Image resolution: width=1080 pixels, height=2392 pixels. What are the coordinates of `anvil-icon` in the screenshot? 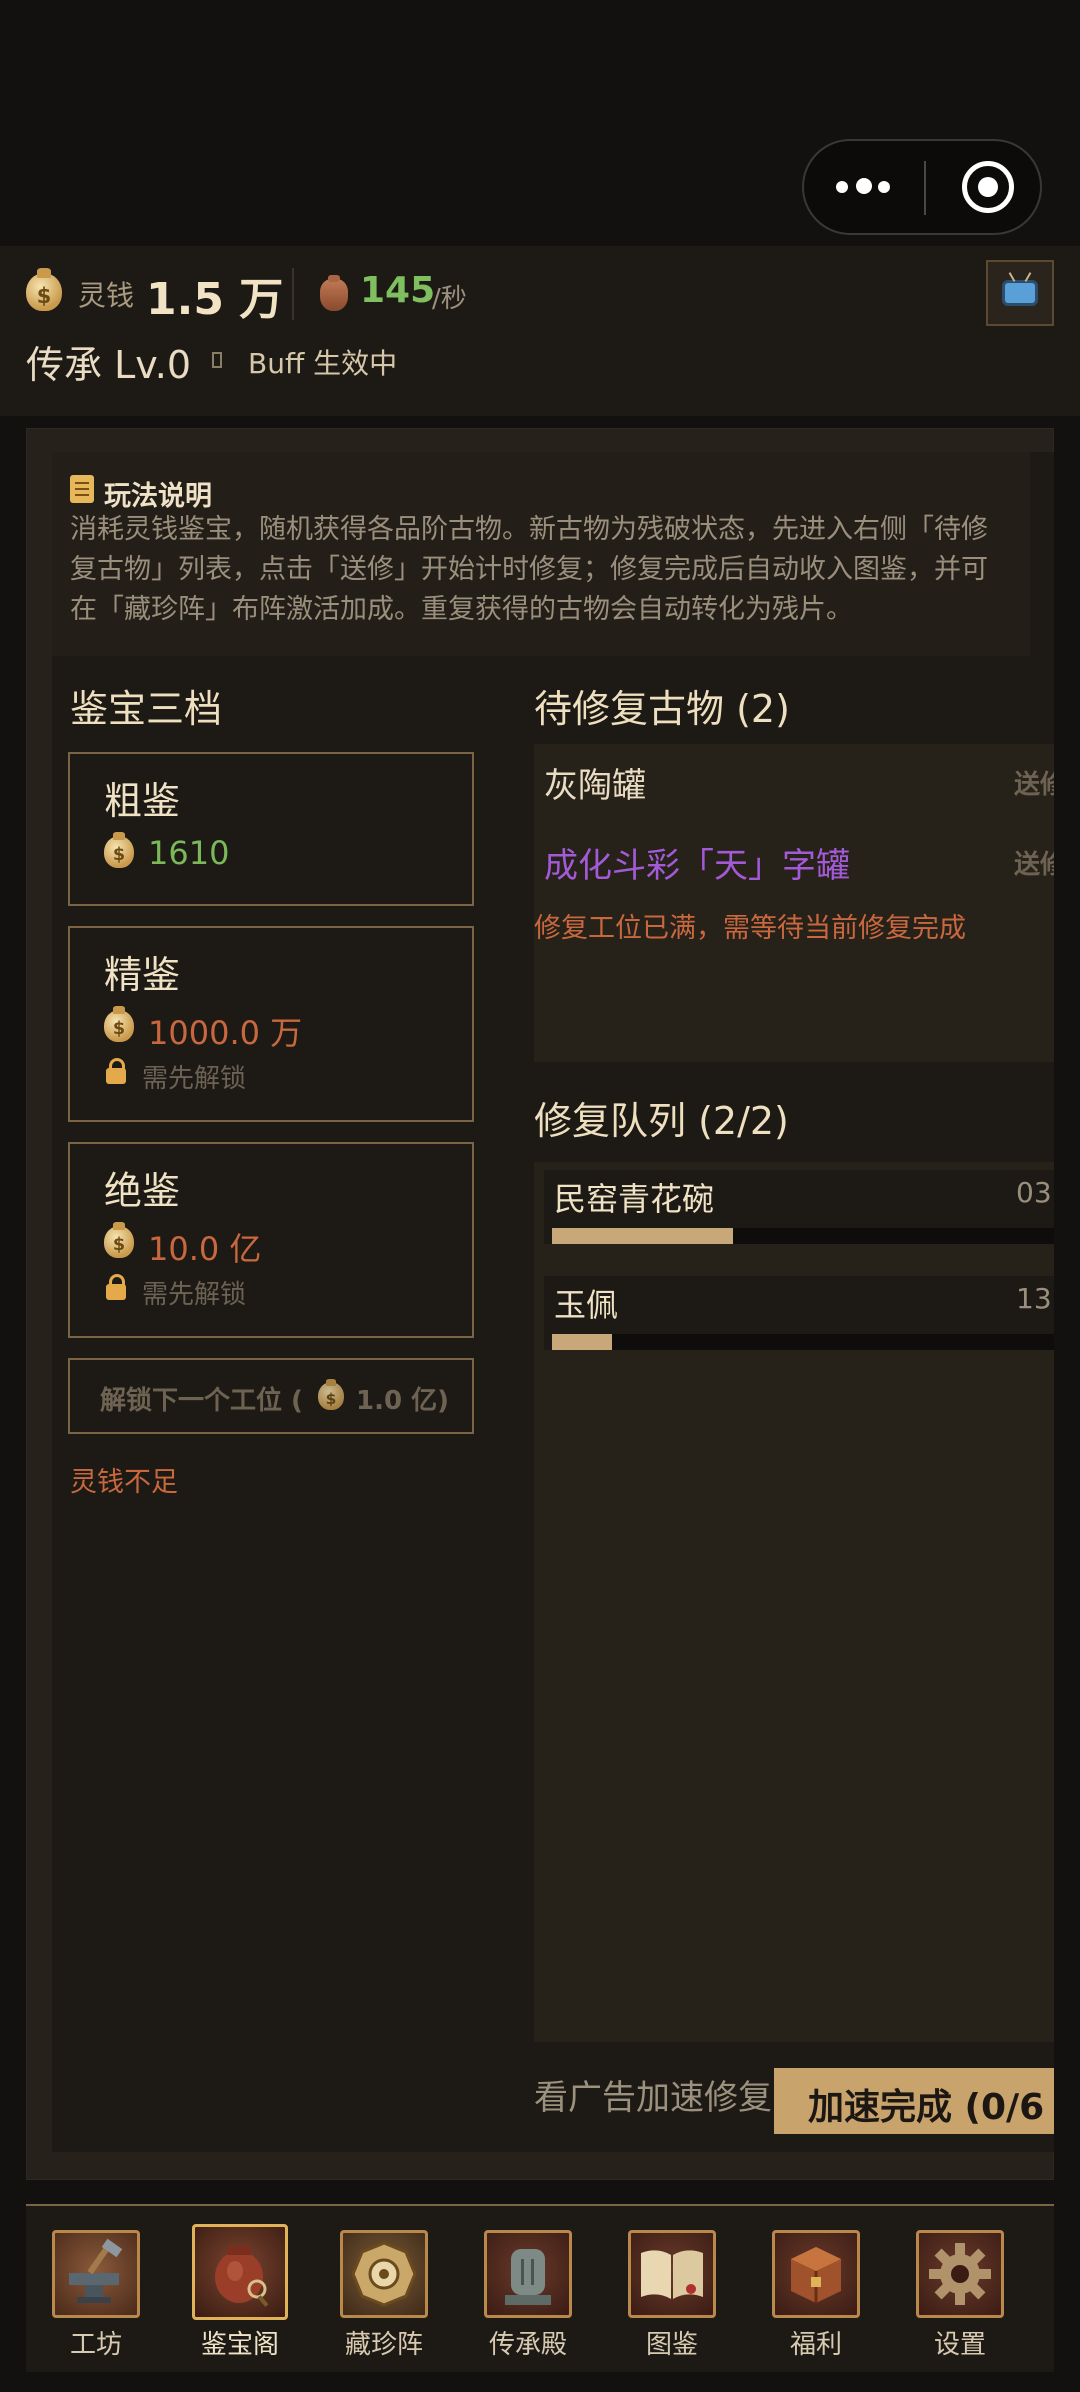 It's located at (96, 2274).